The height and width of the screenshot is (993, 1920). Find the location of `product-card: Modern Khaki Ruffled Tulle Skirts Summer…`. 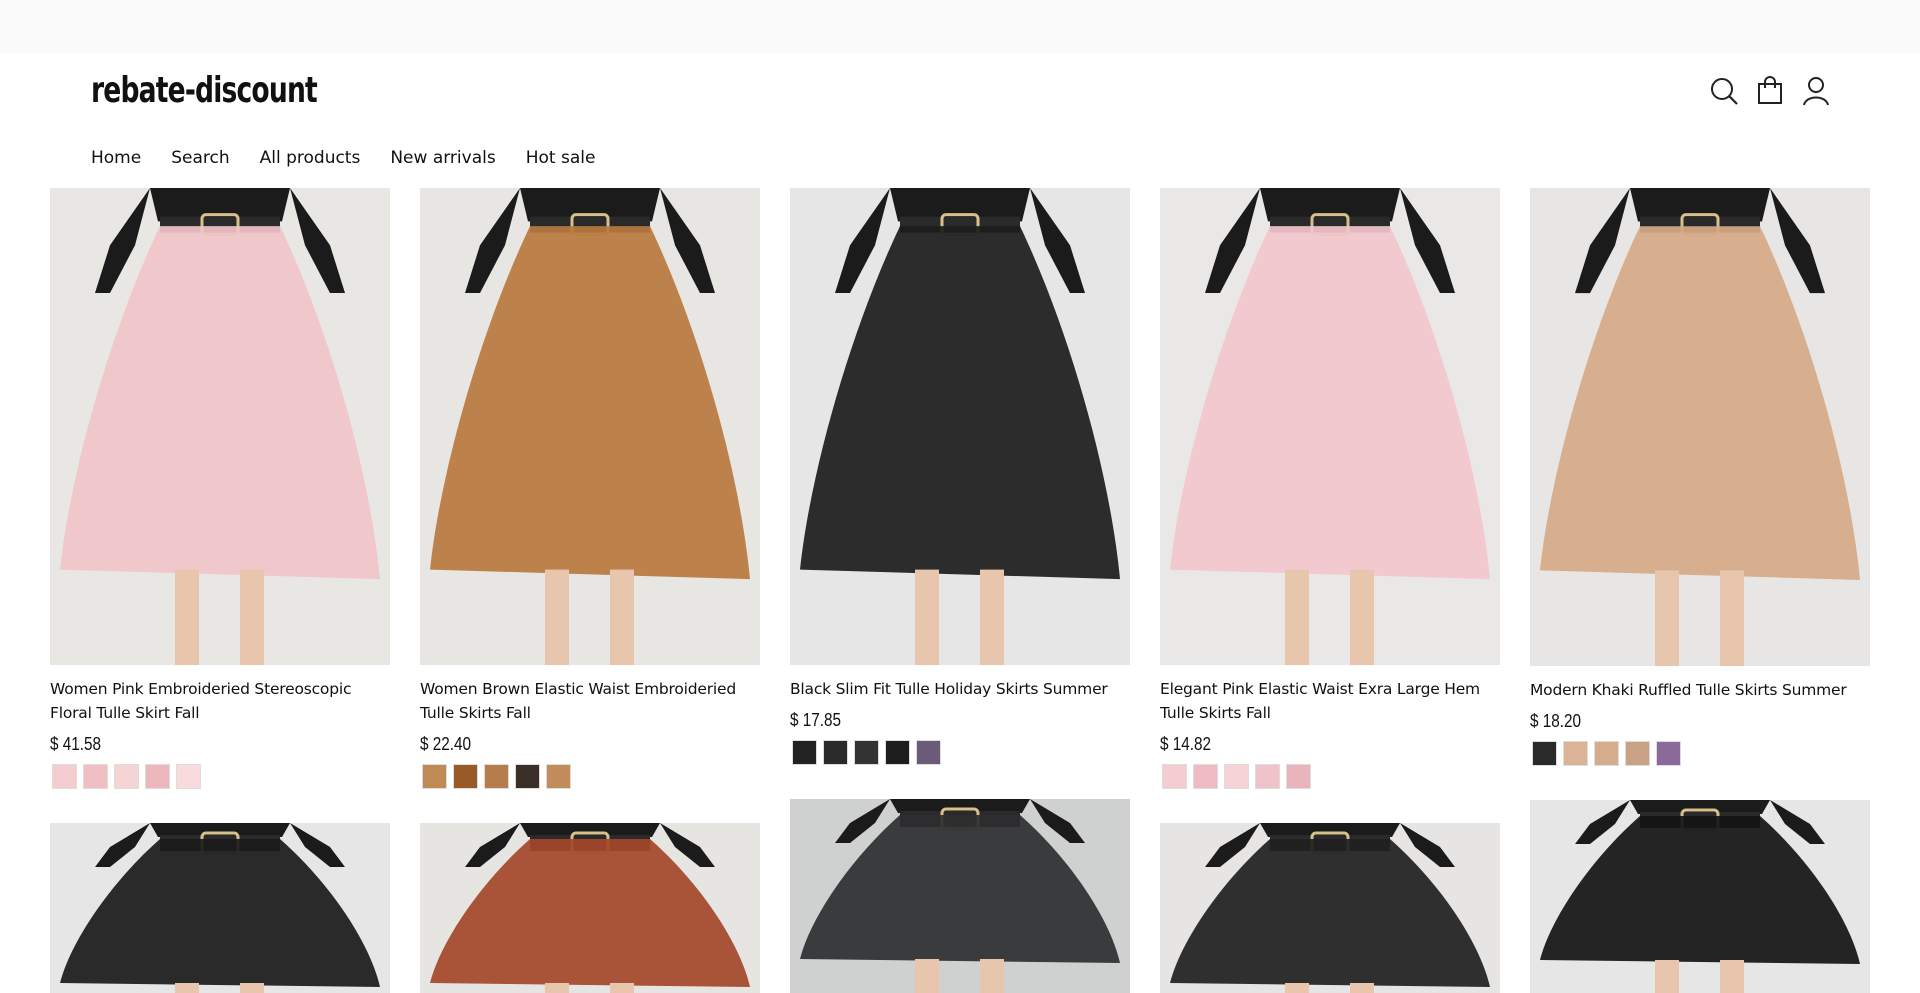

product-card: Modern Khaki Ruffled Tulle Skirts Summer… is located at coordinates (1700, 477).